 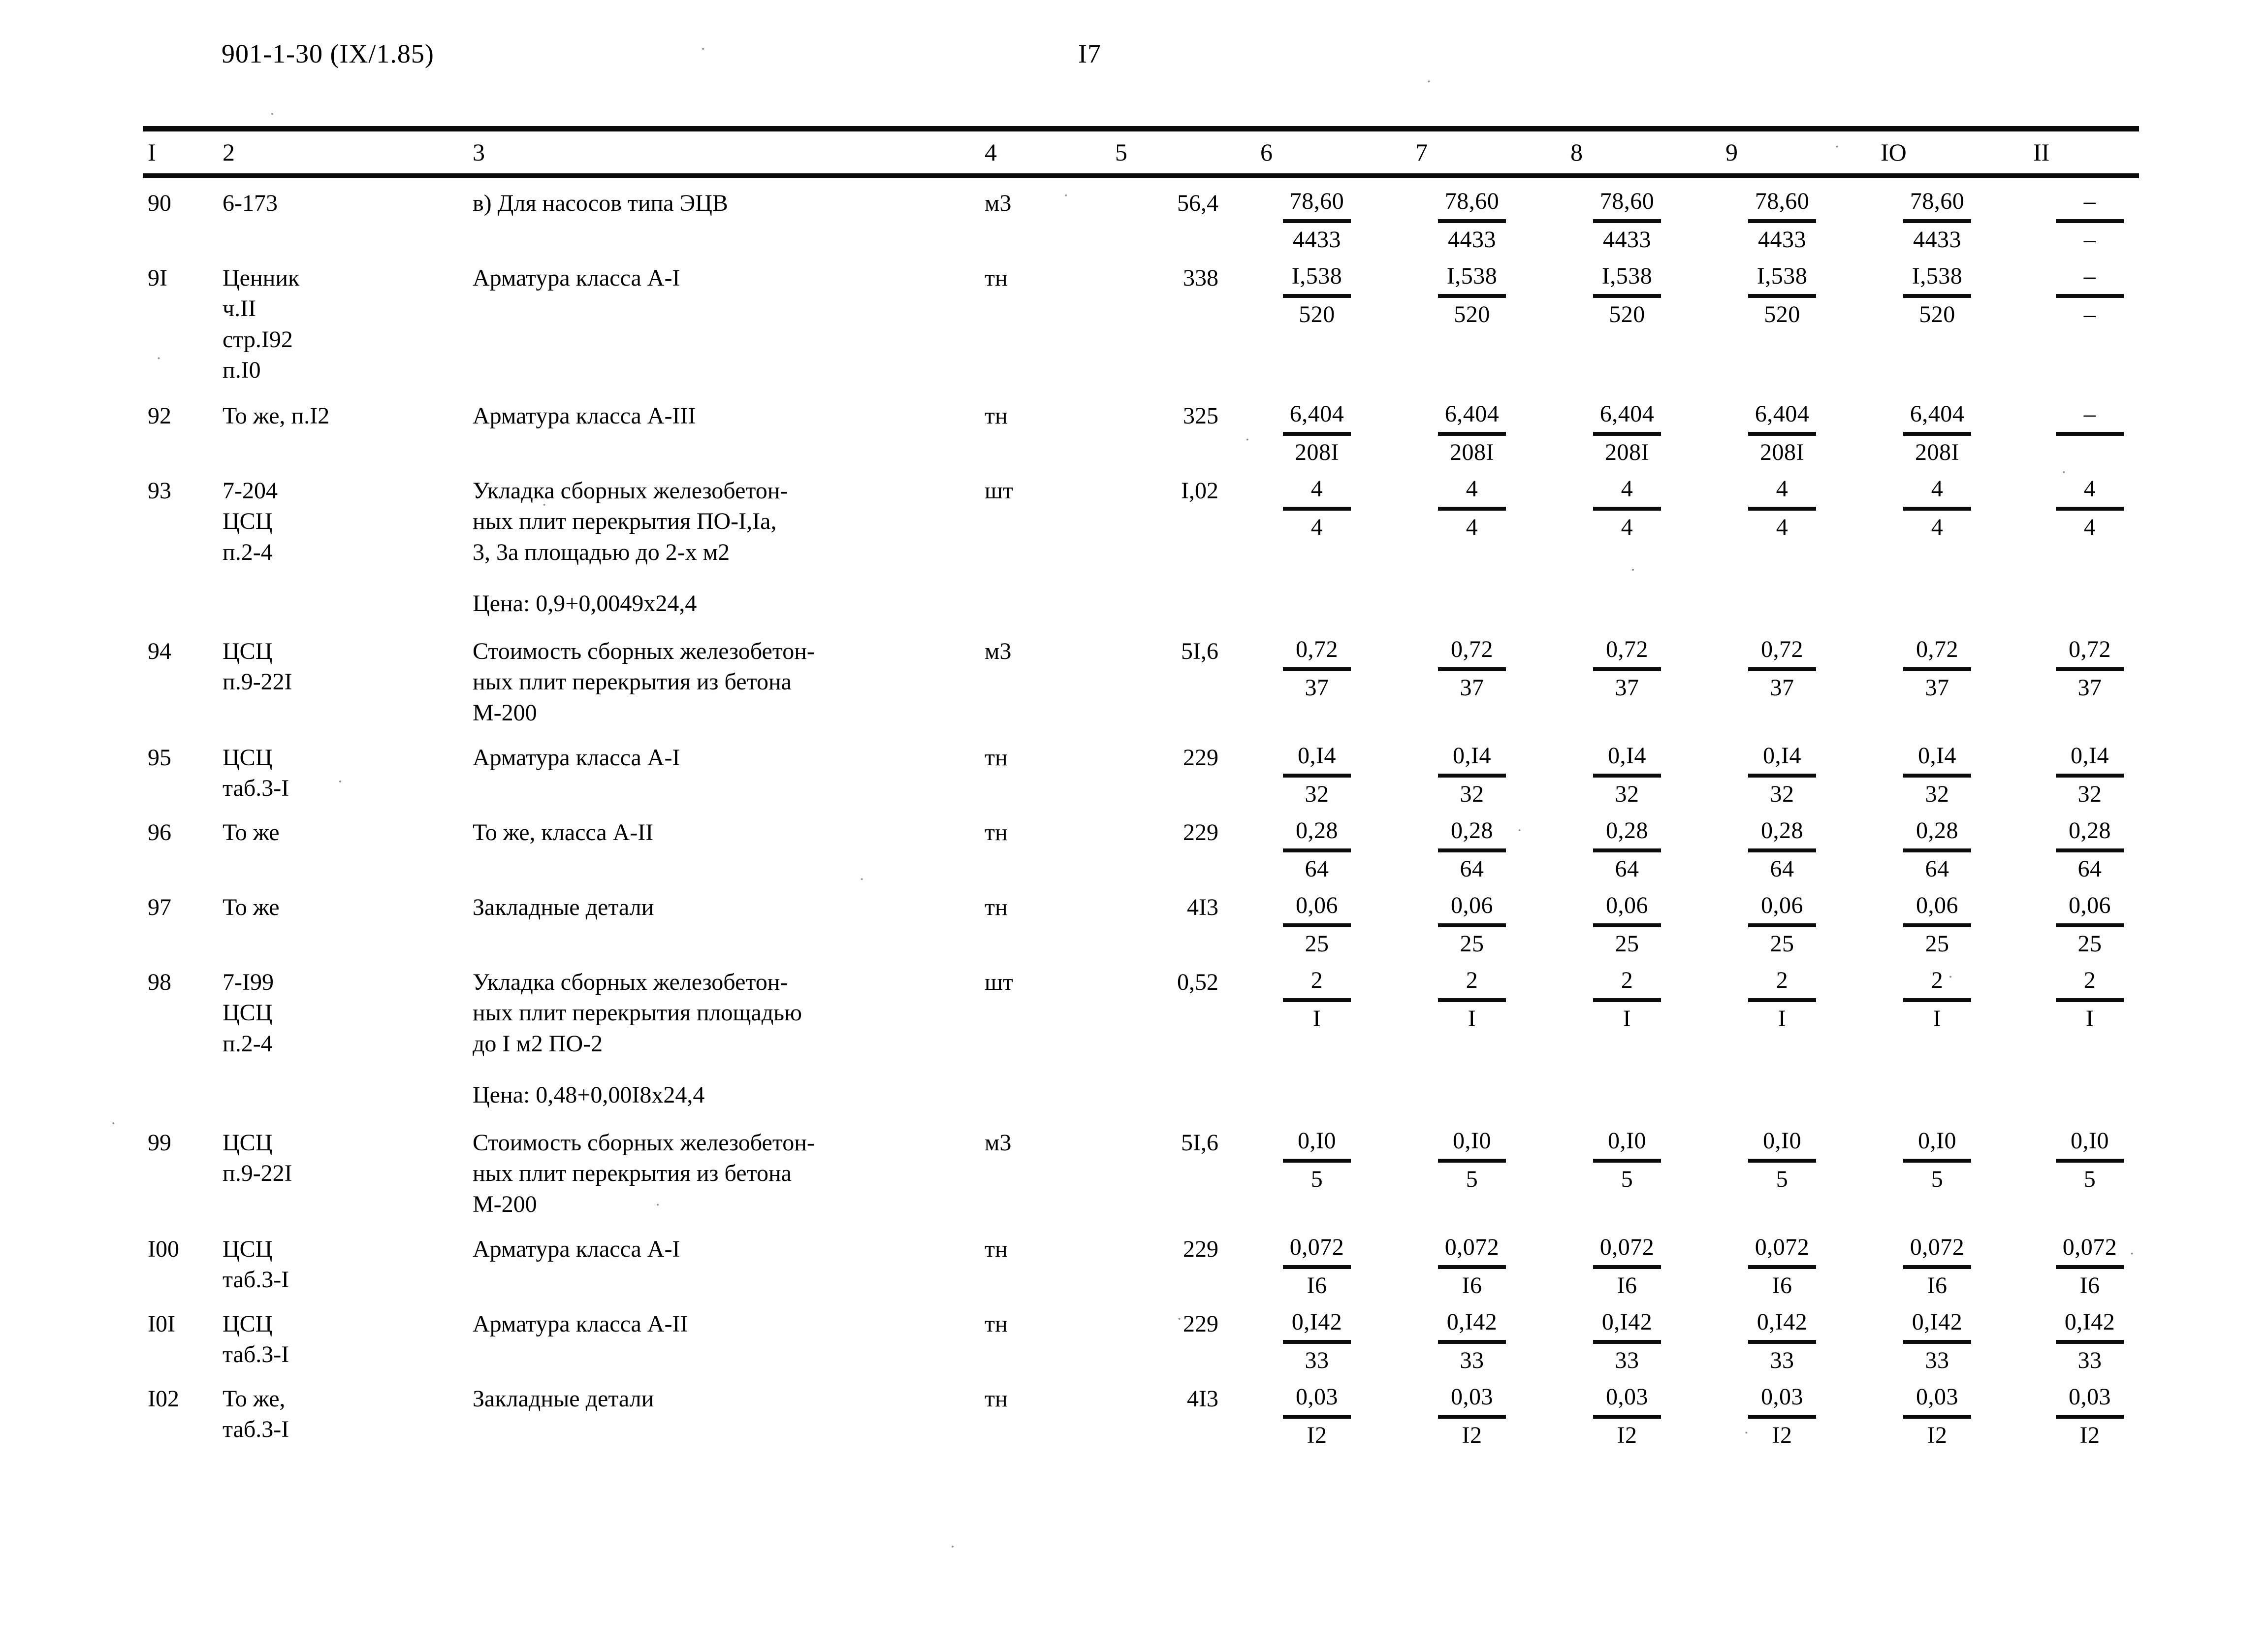 I want to click on row-quantity: 338, so click(x=1200, y=278).